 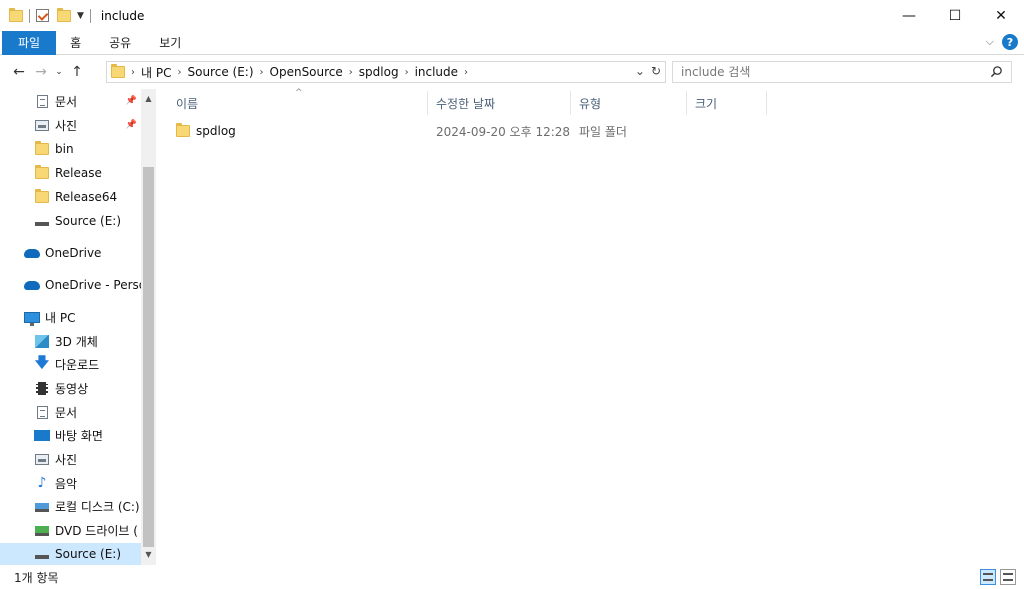 I want to click on nav-item-label: 동영상, so click(x=72, y=388).